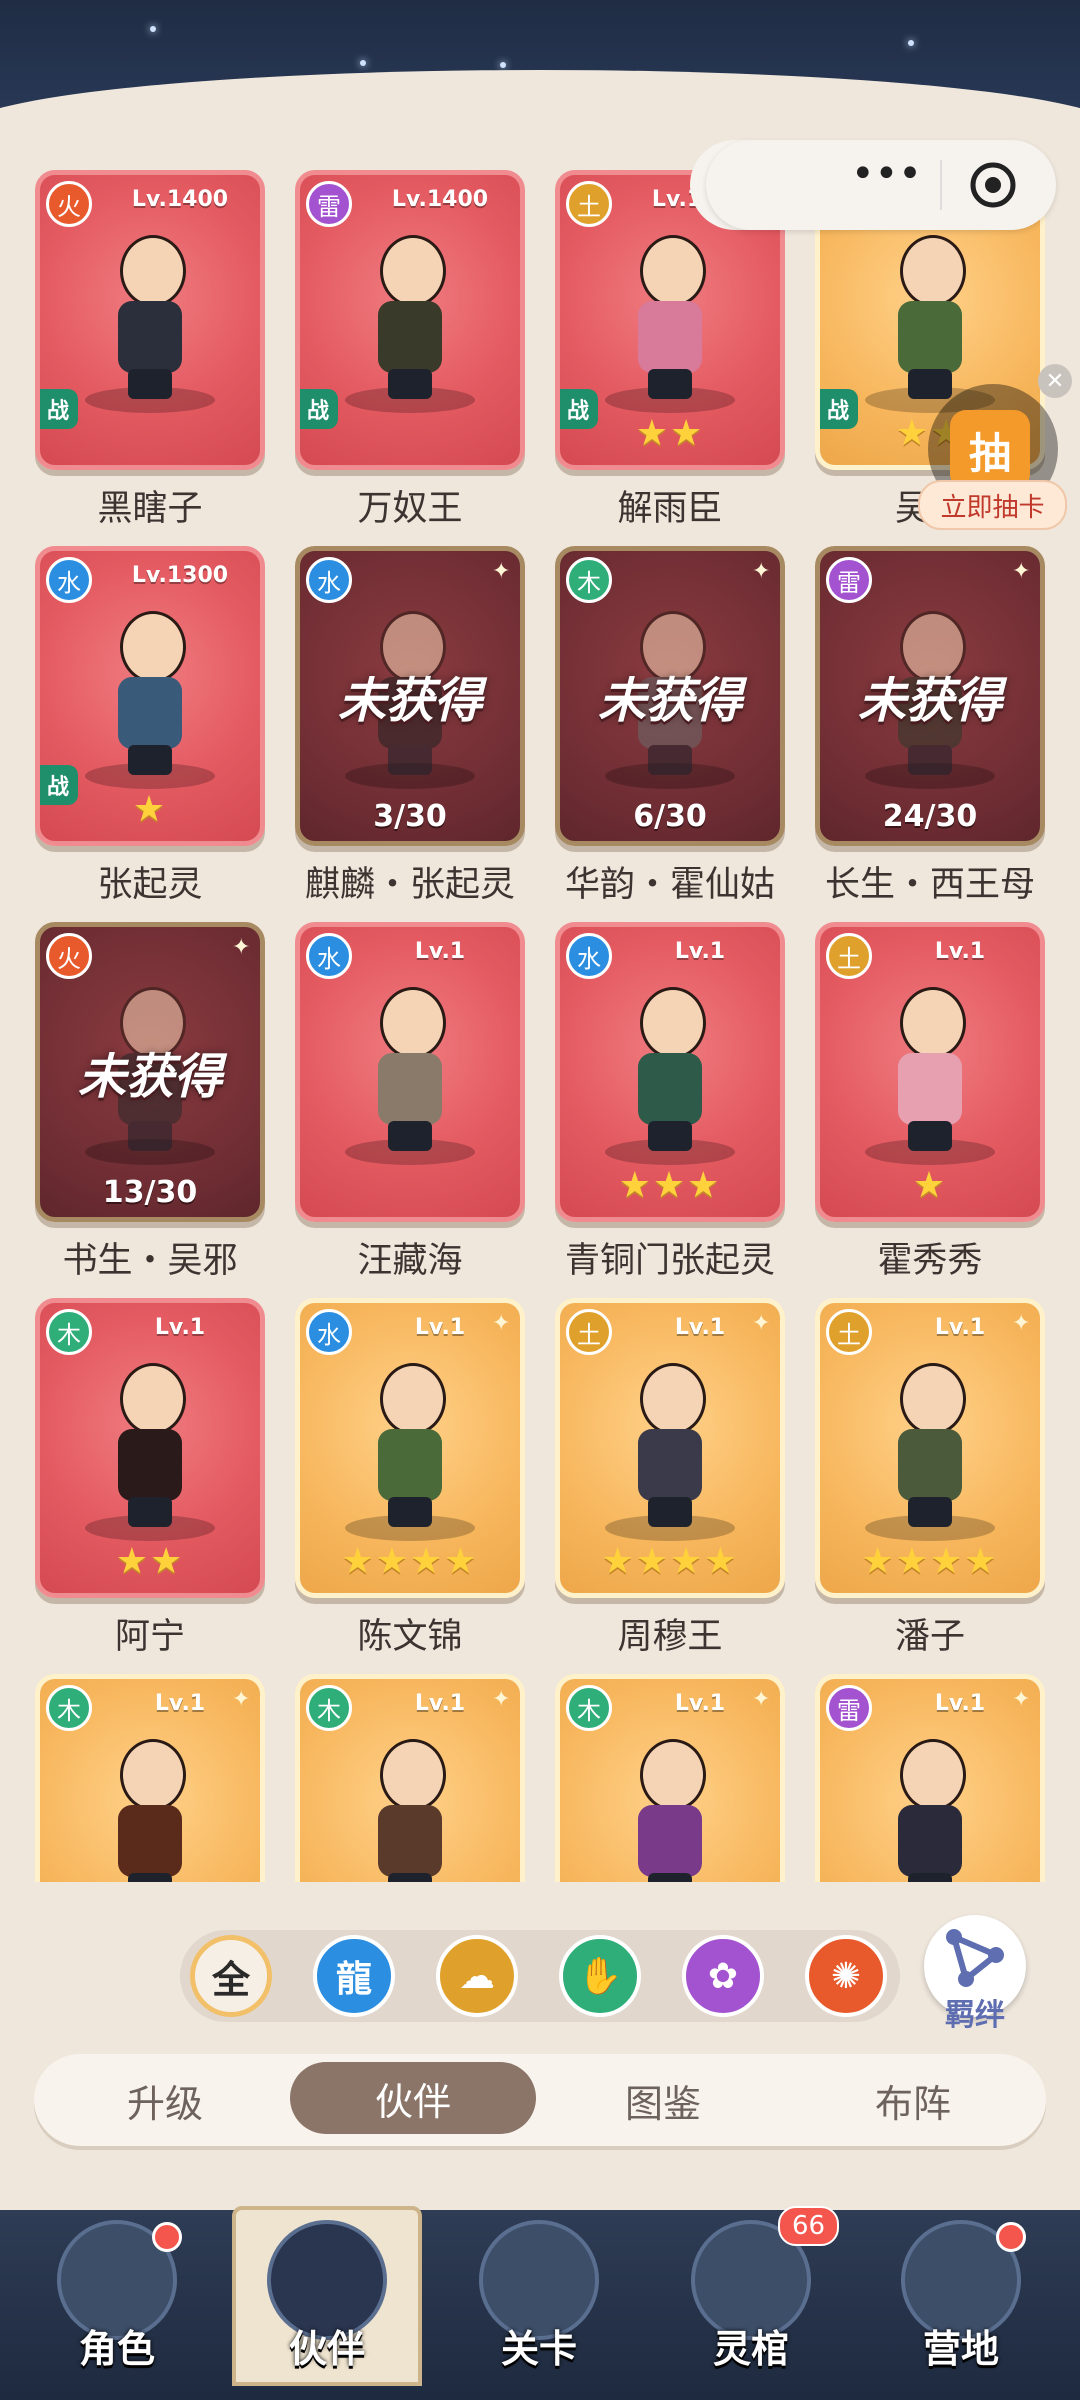 This screenshot has width=1080, height=2400. I want to click on partner-card: 水 ✦ Lv.1 ★★★★, so click(410, 1448).